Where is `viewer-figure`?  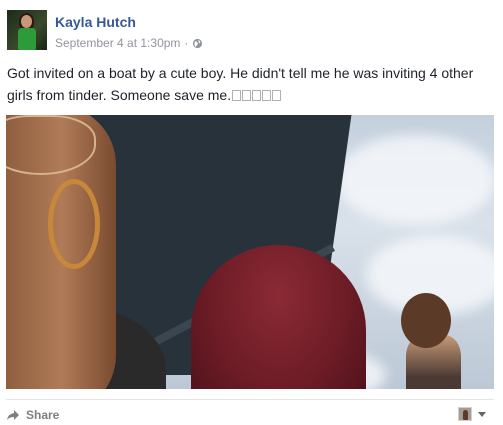 viewer-figure is located at coordinates (465, 415).